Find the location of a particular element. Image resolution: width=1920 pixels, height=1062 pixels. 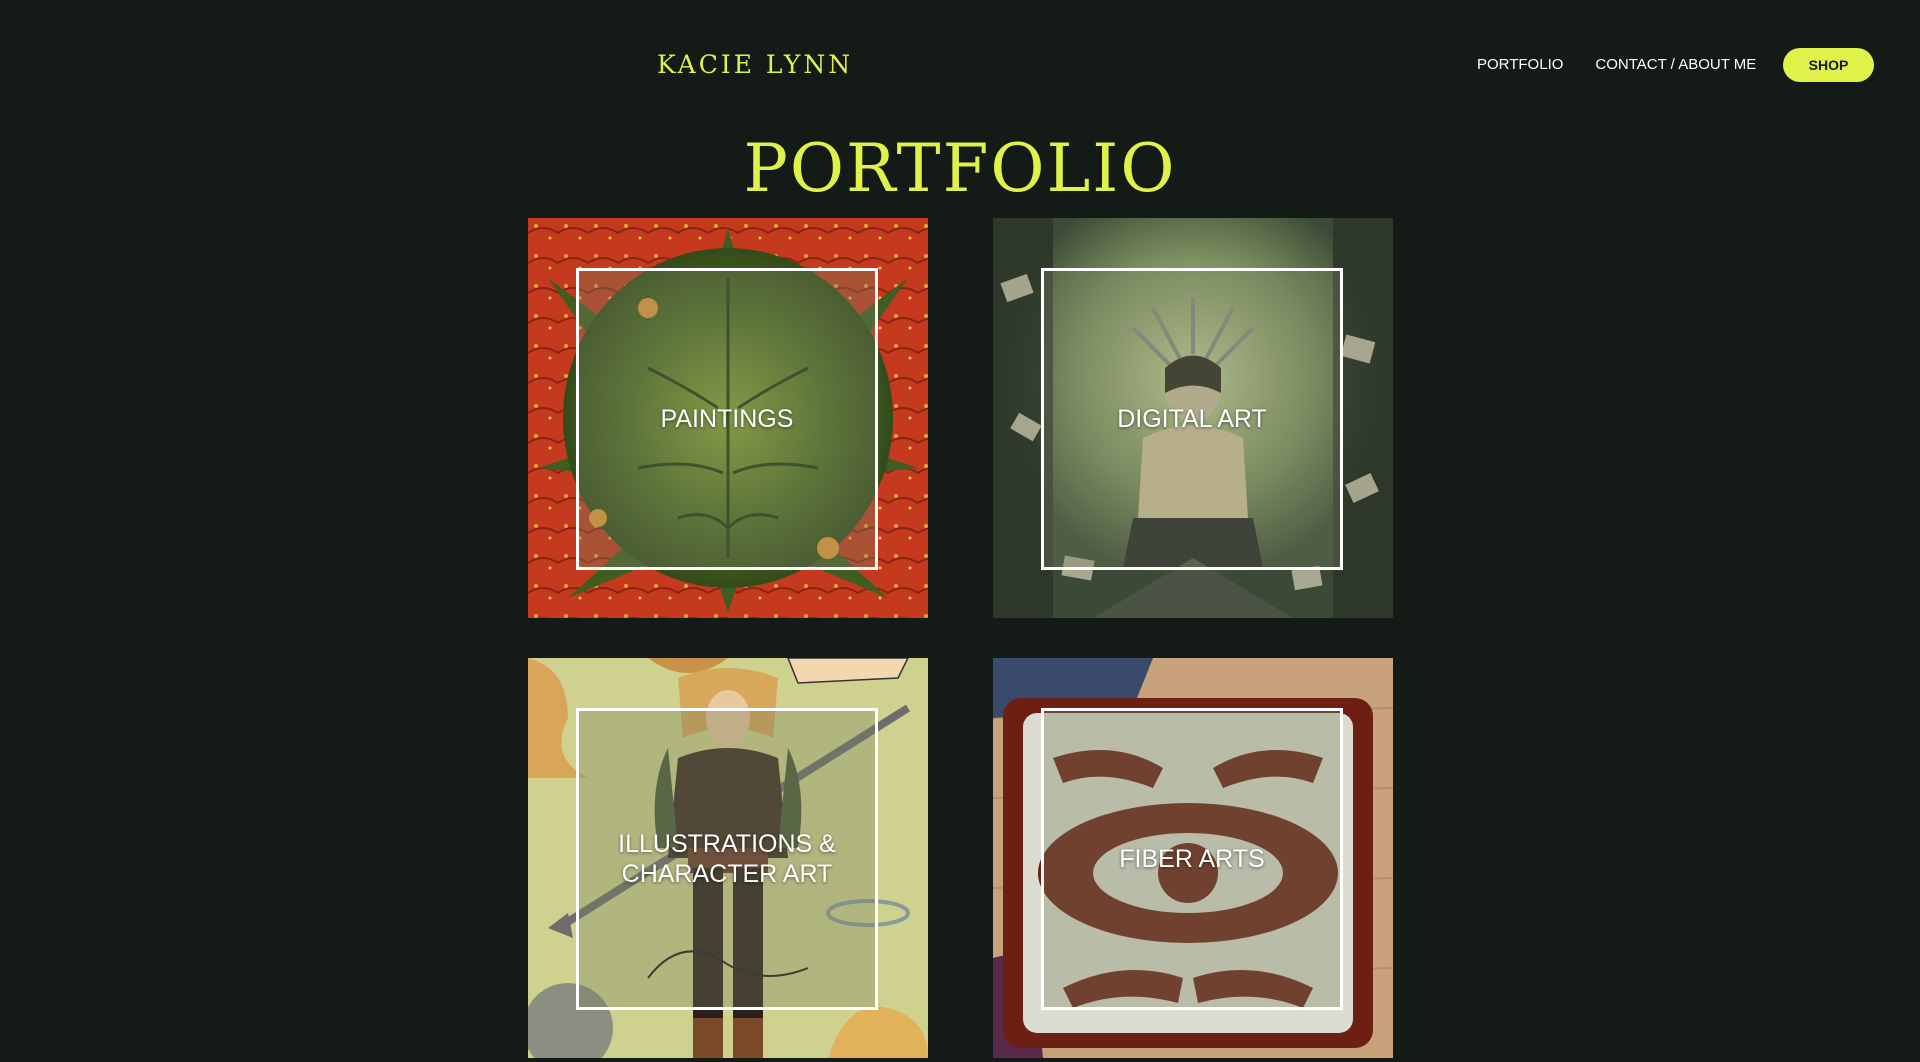

paintings-frame: PAINTINGS is located at coordinates (727, 419).